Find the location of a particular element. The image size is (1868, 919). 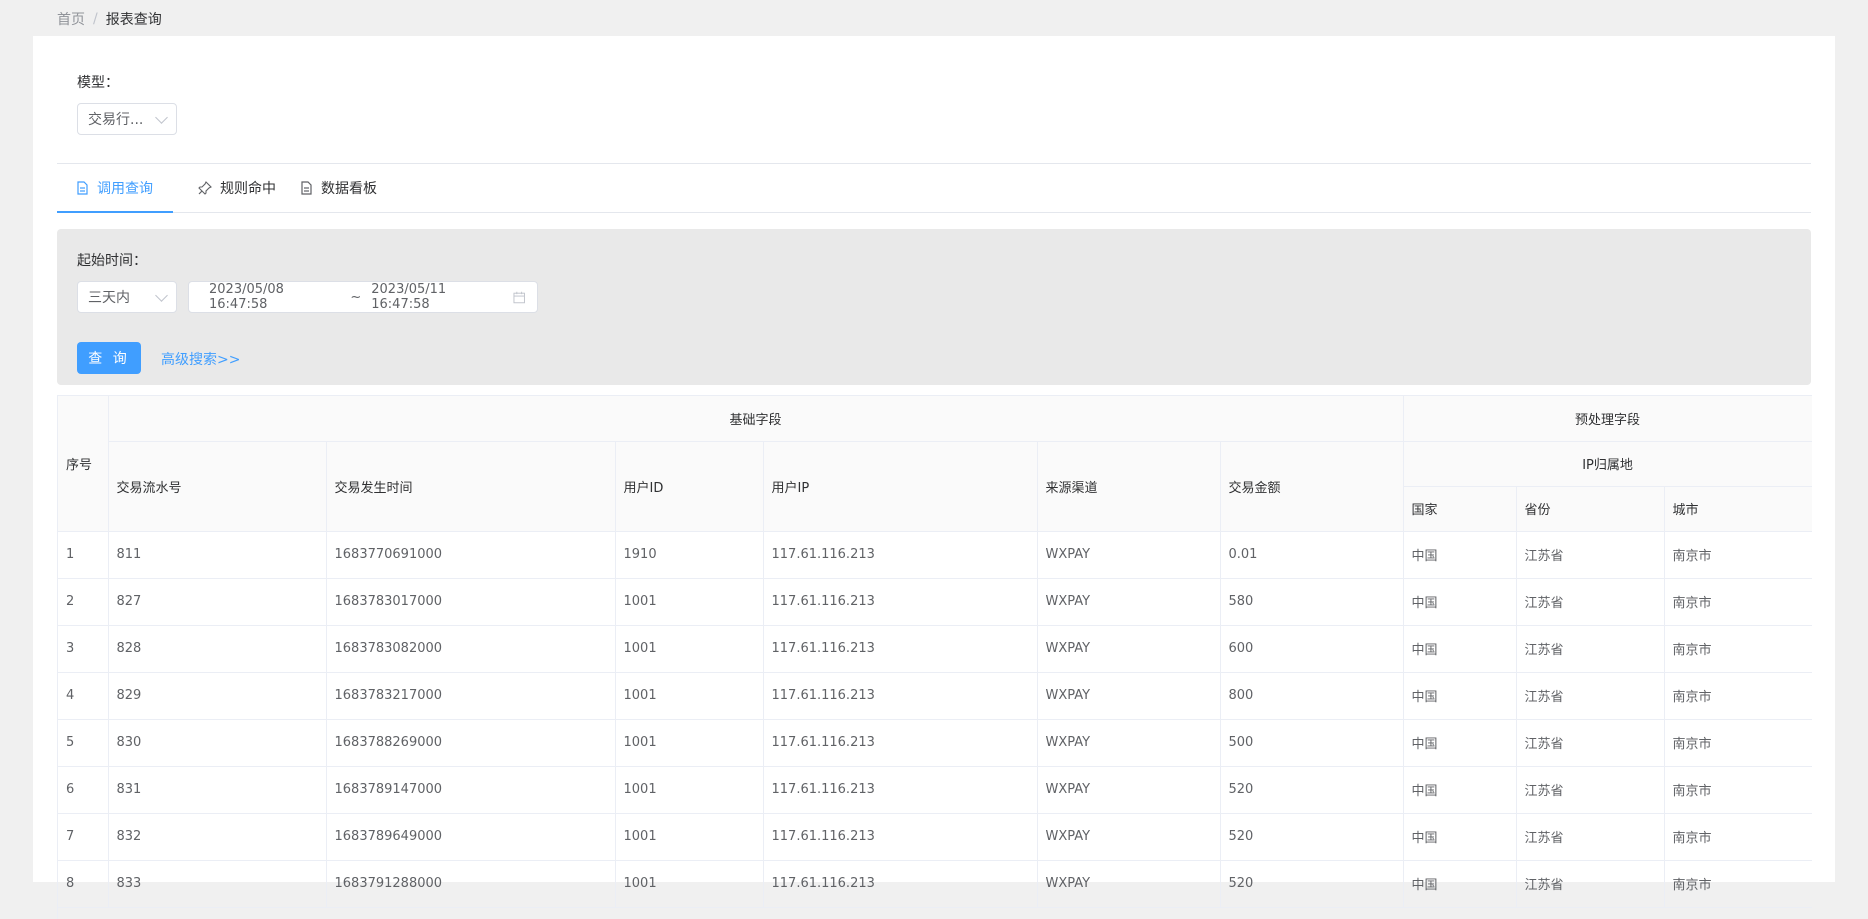

time-range-select: 三天内 is located at coordinates (127, 297).